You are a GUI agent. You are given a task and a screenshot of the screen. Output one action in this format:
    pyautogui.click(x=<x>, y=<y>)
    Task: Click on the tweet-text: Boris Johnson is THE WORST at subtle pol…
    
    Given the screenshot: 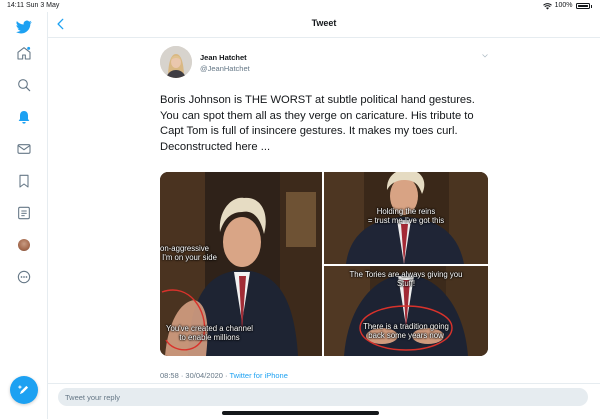 What is the action you would take?
    pyautogui.click(x=317, y=123)
    